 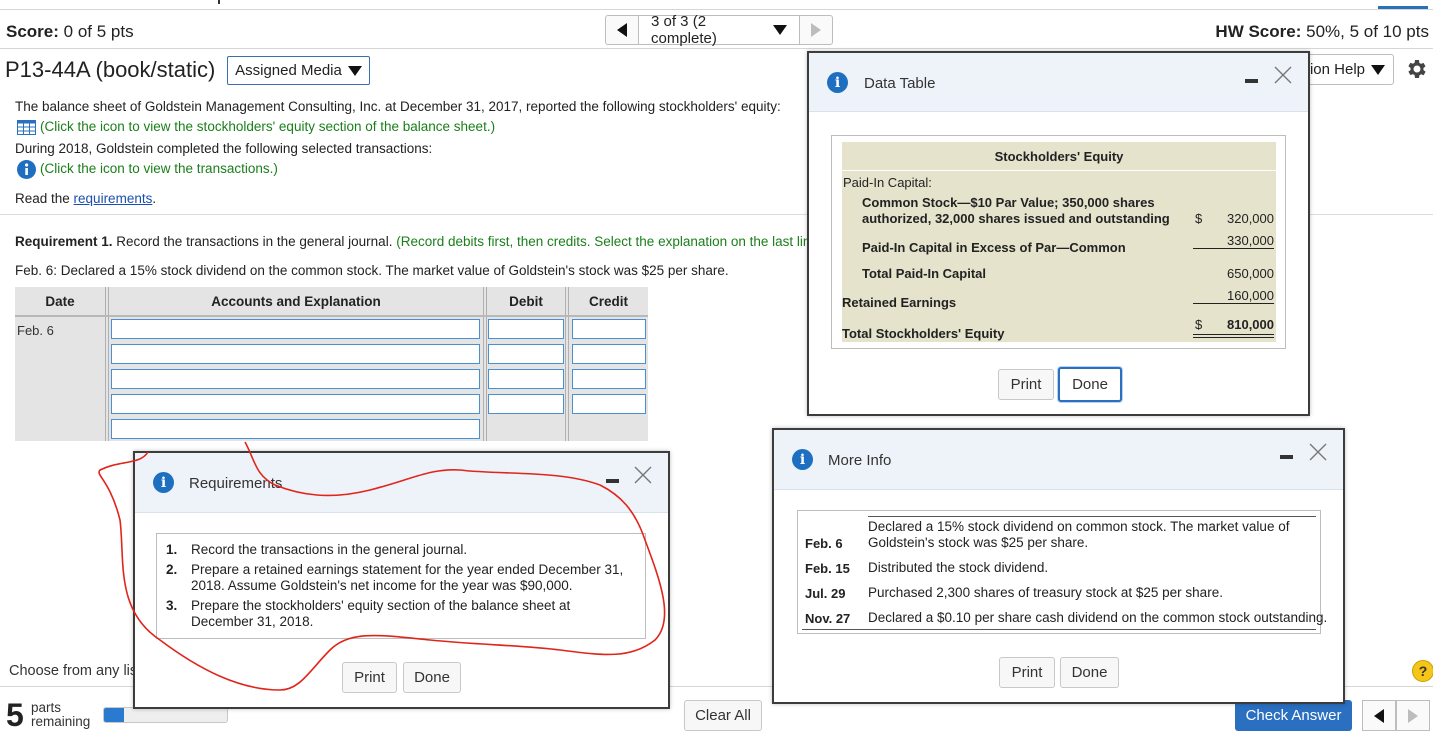 What do you see at coordinates (1250, 324) in the screenshot?
I see `total-equity-value: 810,000` at bounding box center [1250, 324].